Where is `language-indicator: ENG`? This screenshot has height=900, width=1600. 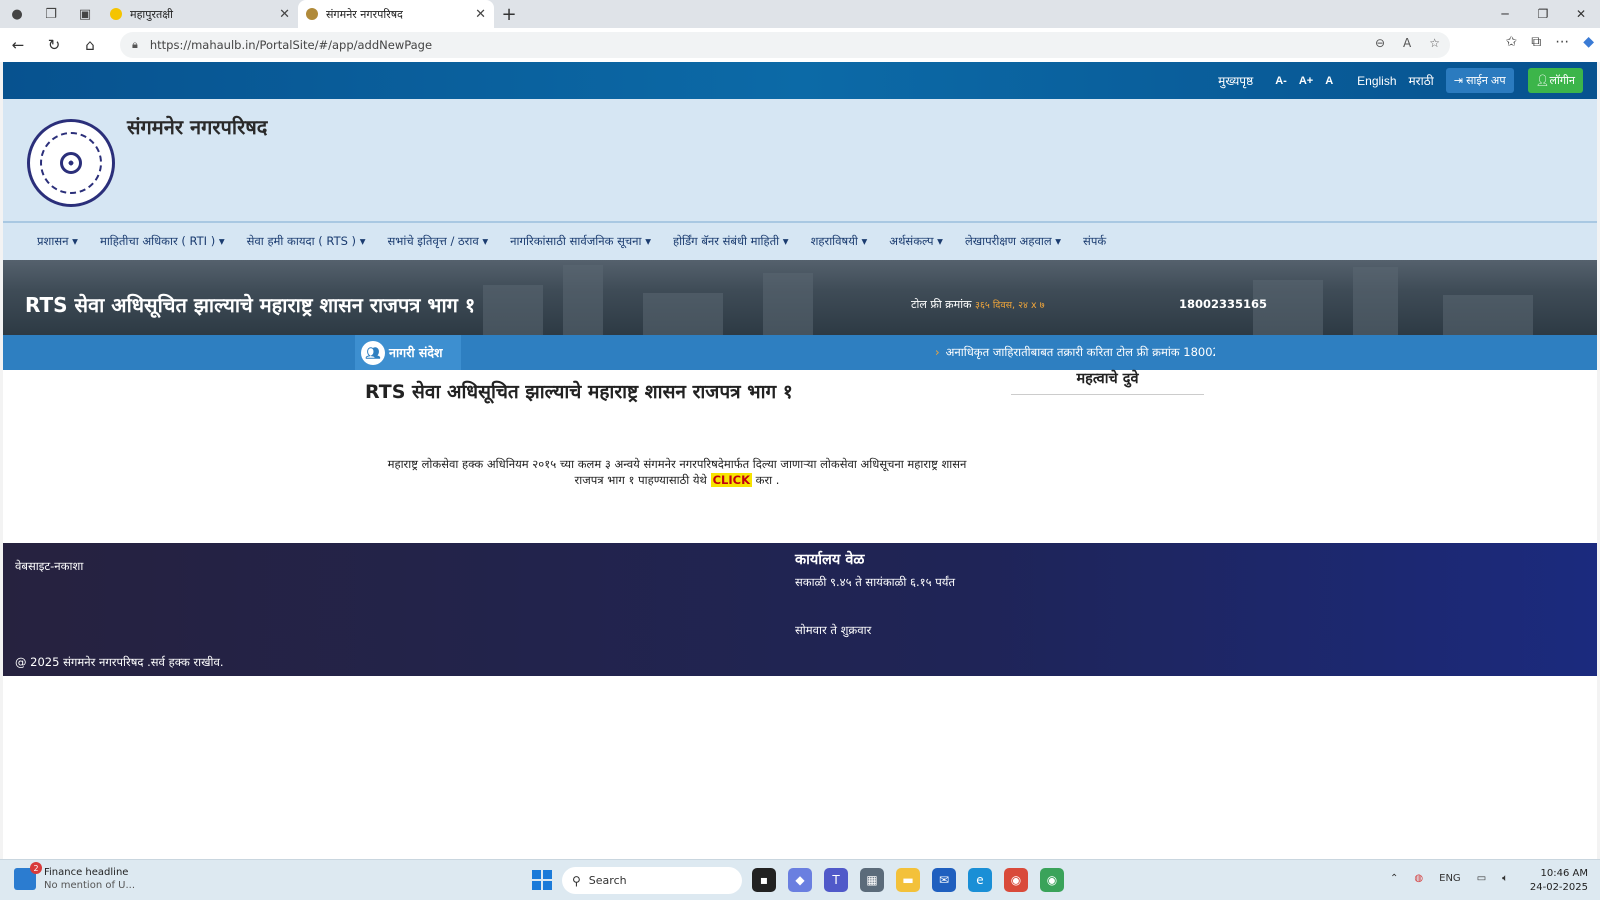
language-indicator: ENG is located at coordinates (1450, 878).